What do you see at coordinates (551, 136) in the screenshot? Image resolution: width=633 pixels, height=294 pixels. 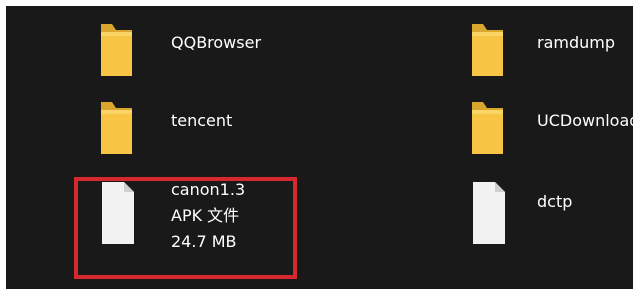 I see `folder-item-ucdownloads: UCDownloads` at bounding box center [551, 136].